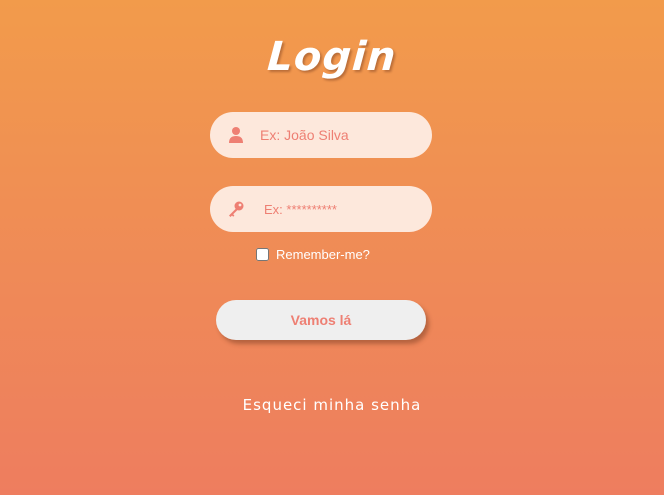  What do you see at coordinates (342, 135) in the screenshot?
I see `username-input` at bounding box center [342, 135].